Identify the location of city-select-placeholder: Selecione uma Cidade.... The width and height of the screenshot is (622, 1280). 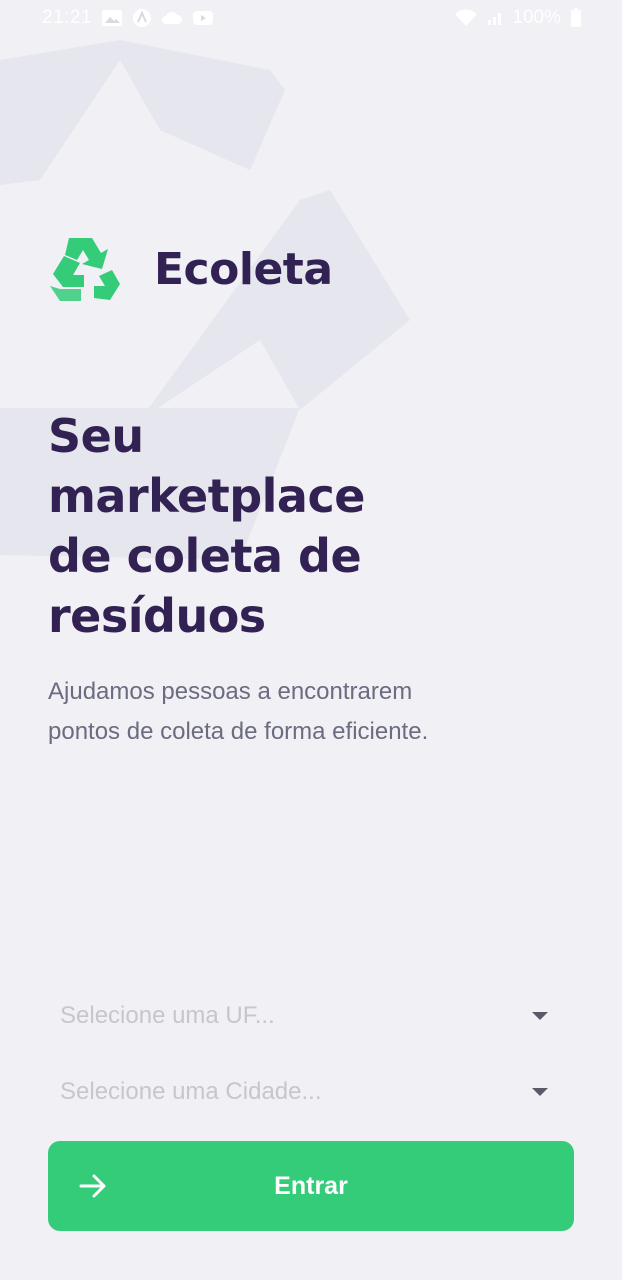
(191, 1091).